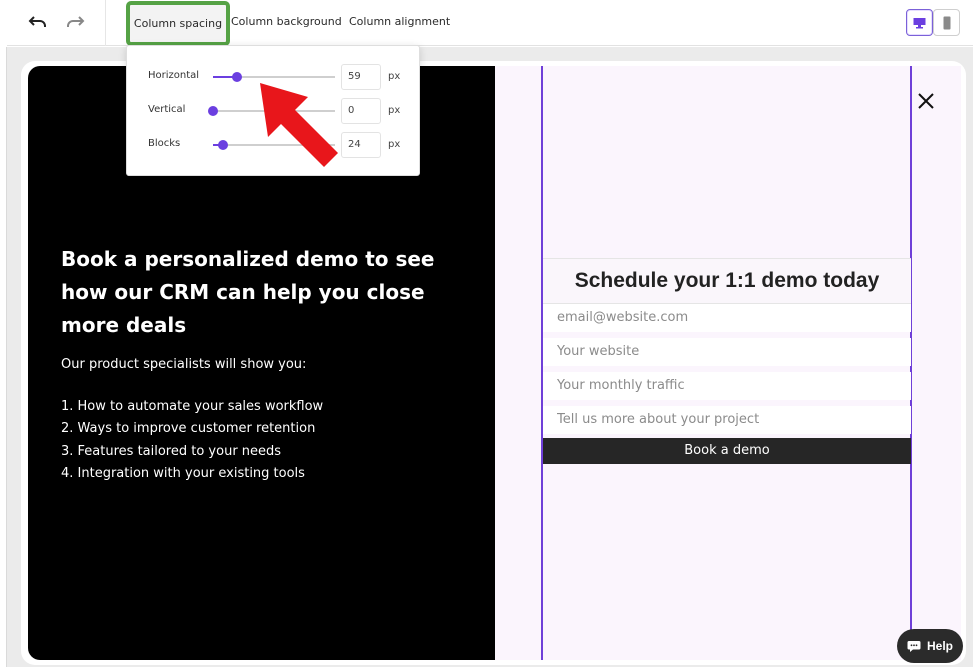 This screenshot has width=973, height=667. What do you see at coordinates (286, 21) in the screenshot?
I see `tab-column-background: Column background` at bounding box center [286, 21].